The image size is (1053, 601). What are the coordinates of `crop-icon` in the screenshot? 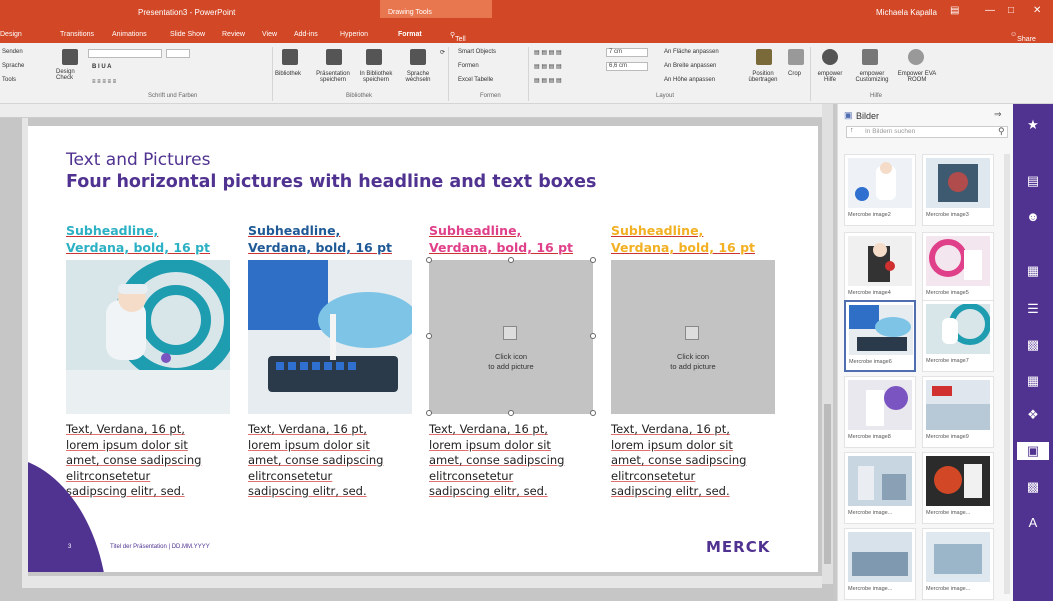 It's located at (796, 57).